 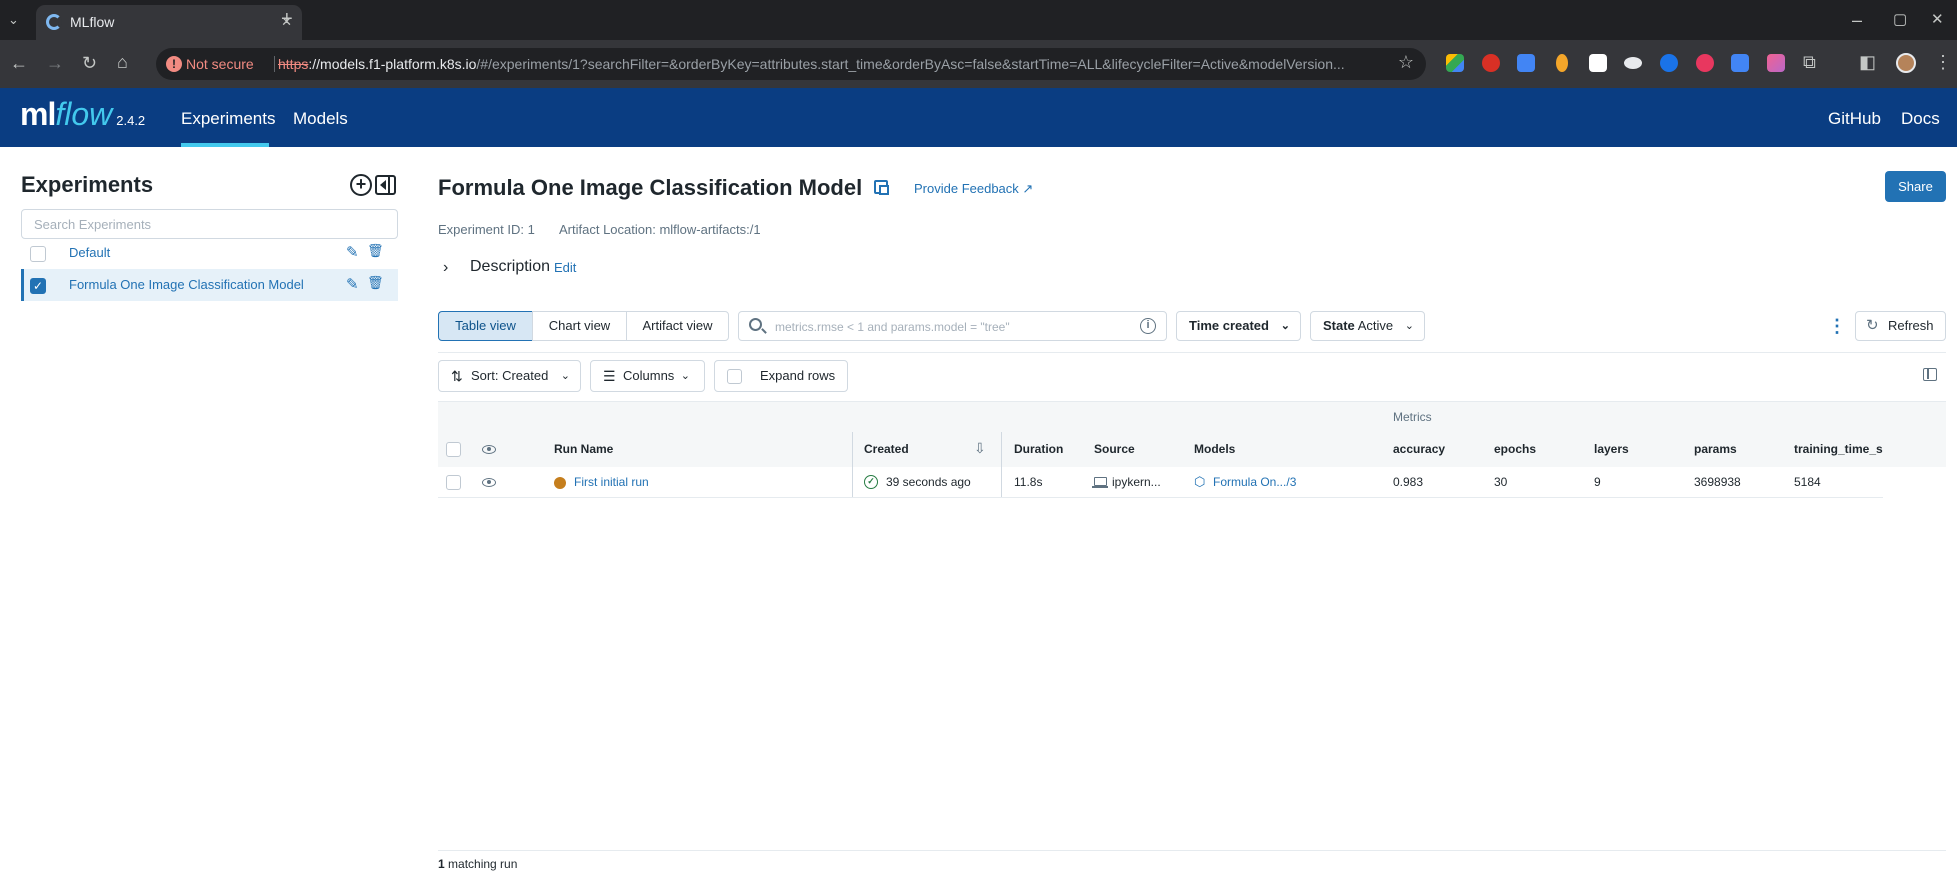 I want to click on profile-avatar, so click(x=1906, y=63).